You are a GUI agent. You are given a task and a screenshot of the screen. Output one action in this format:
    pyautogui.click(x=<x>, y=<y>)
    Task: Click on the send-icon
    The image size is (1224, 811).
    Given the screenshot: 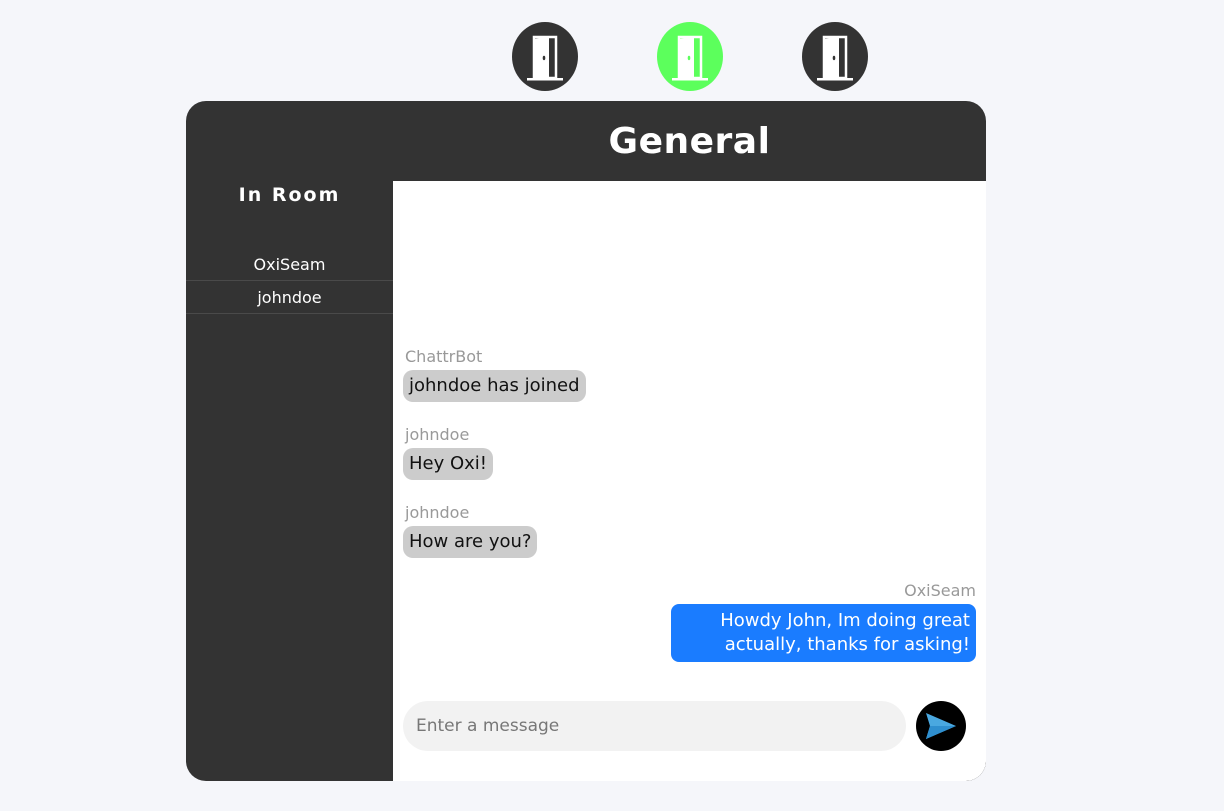 What is the action you would take?
    pyautogui.click(x=941, y=726)
    